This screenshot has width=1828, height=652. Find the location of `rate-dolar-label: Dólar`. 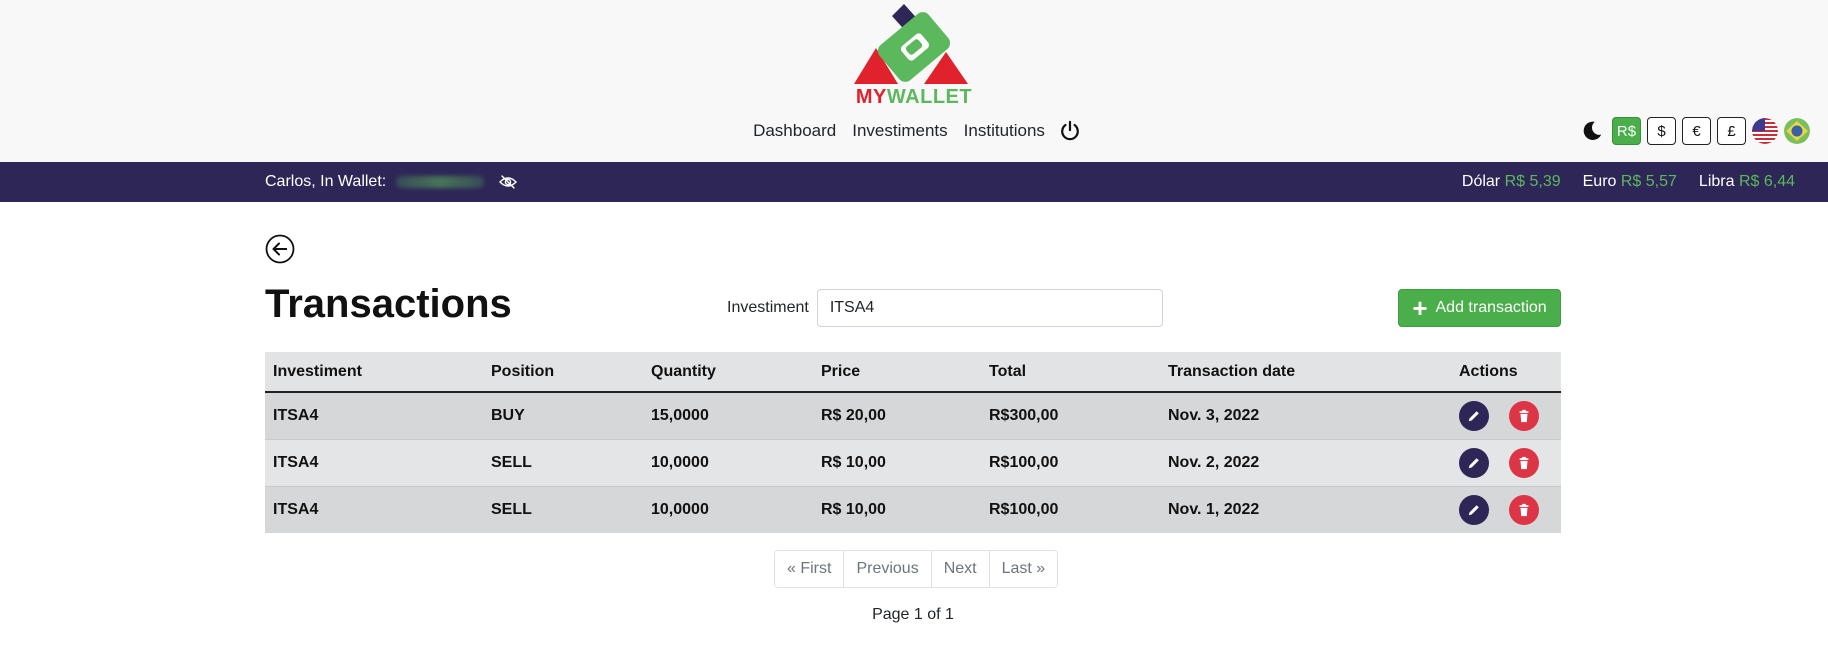

rate-dolar-label: Dólar is located at coordinates (1481, 181).